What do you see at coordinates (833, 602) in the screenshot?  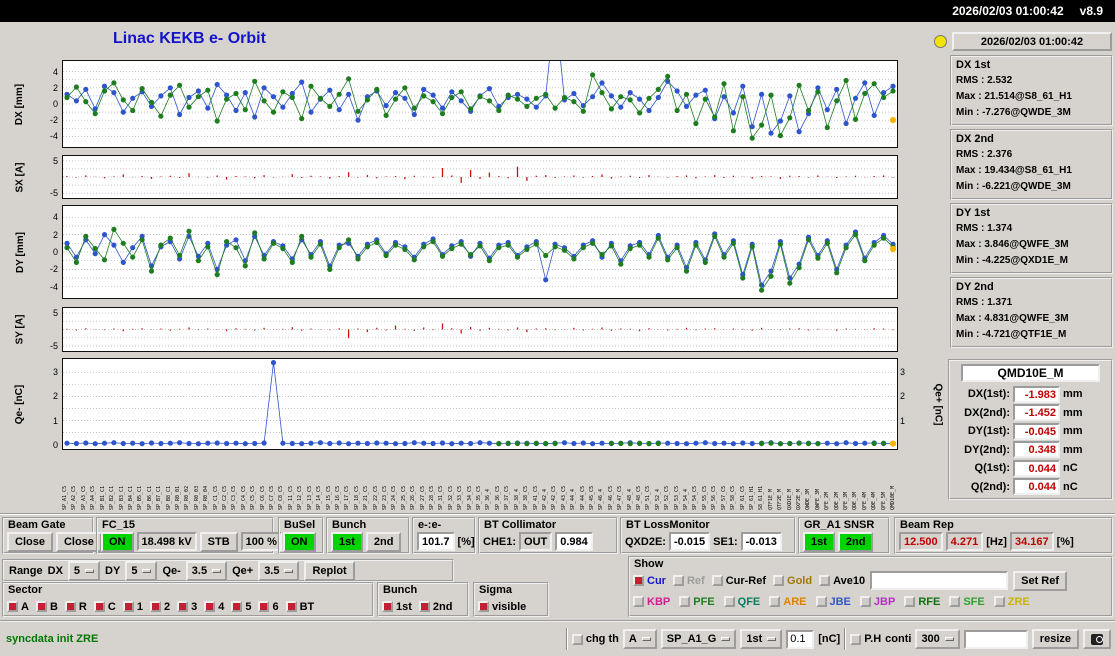 I see `checkbox-show-jbe: JBE` at bounding box center [833, 602].